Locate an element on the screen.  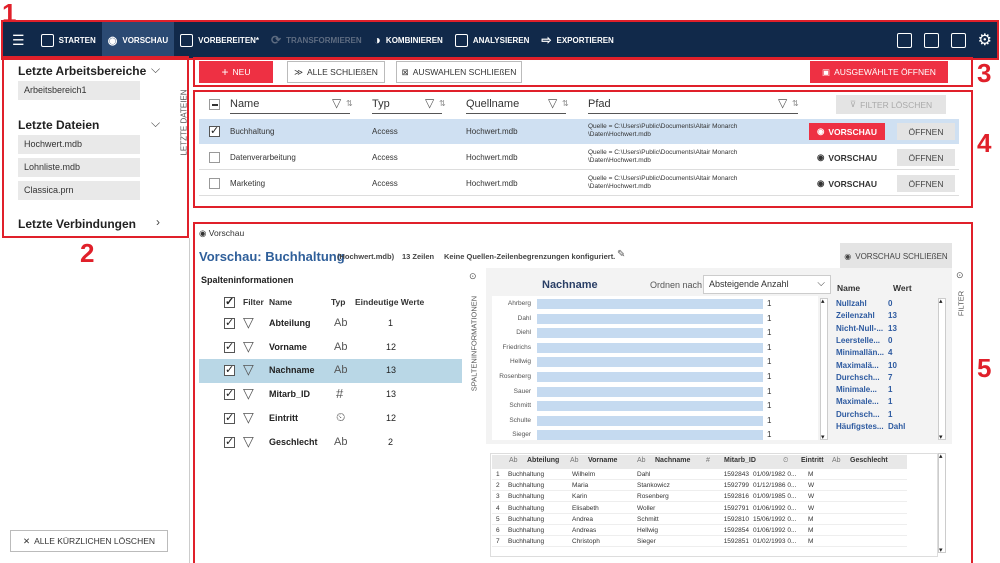
column-info-row: ▽ Geschlecht Ab 2 is located at coordinates (332, 443).